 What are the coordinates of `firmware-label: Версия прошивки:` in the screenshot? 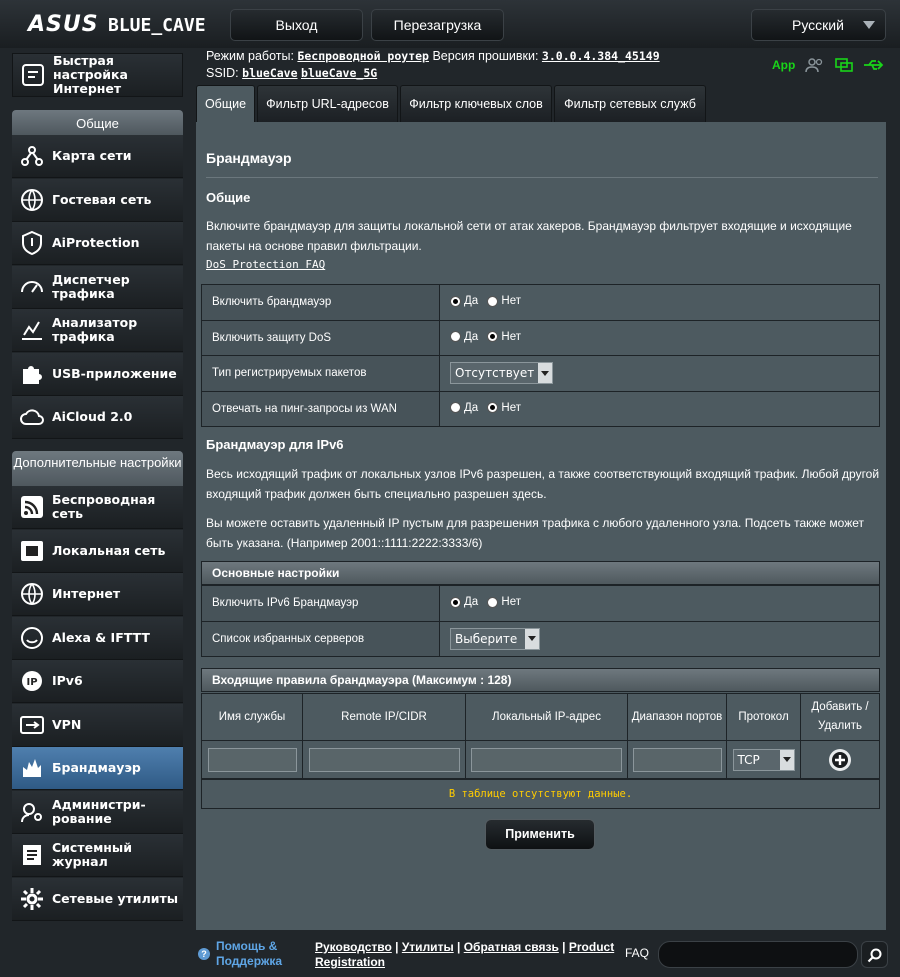 It's located at (485, 56).